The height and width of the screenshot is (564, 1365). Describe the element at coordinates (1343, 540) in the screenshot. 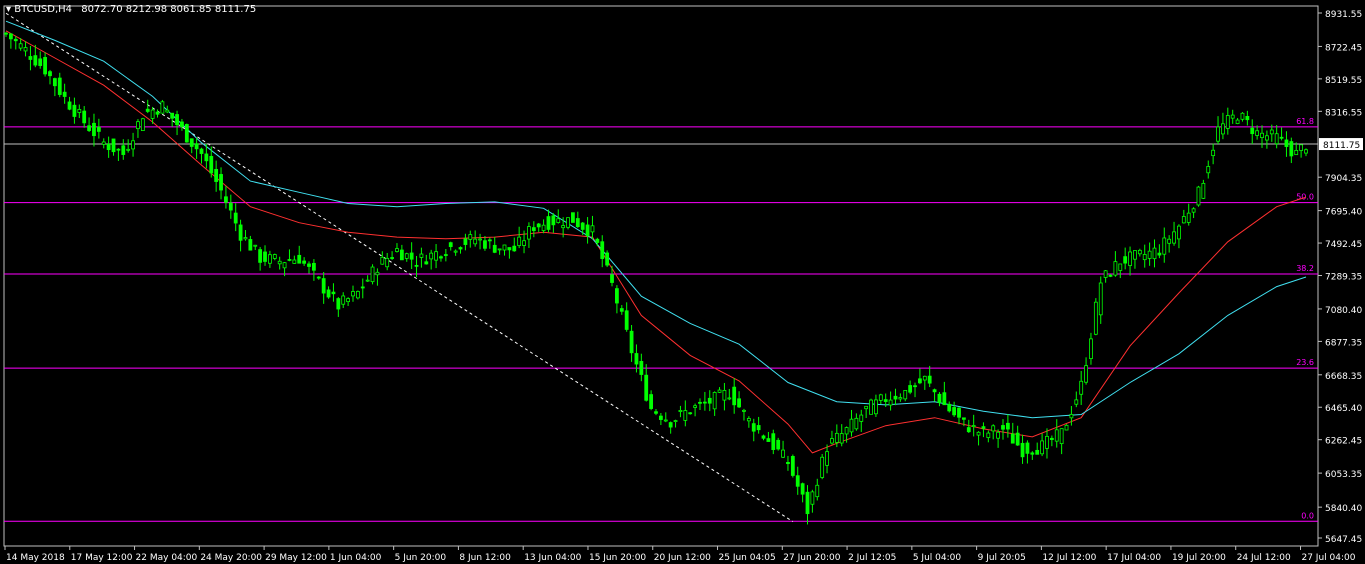

I see `y-tick-label: 5647.45` at that location.